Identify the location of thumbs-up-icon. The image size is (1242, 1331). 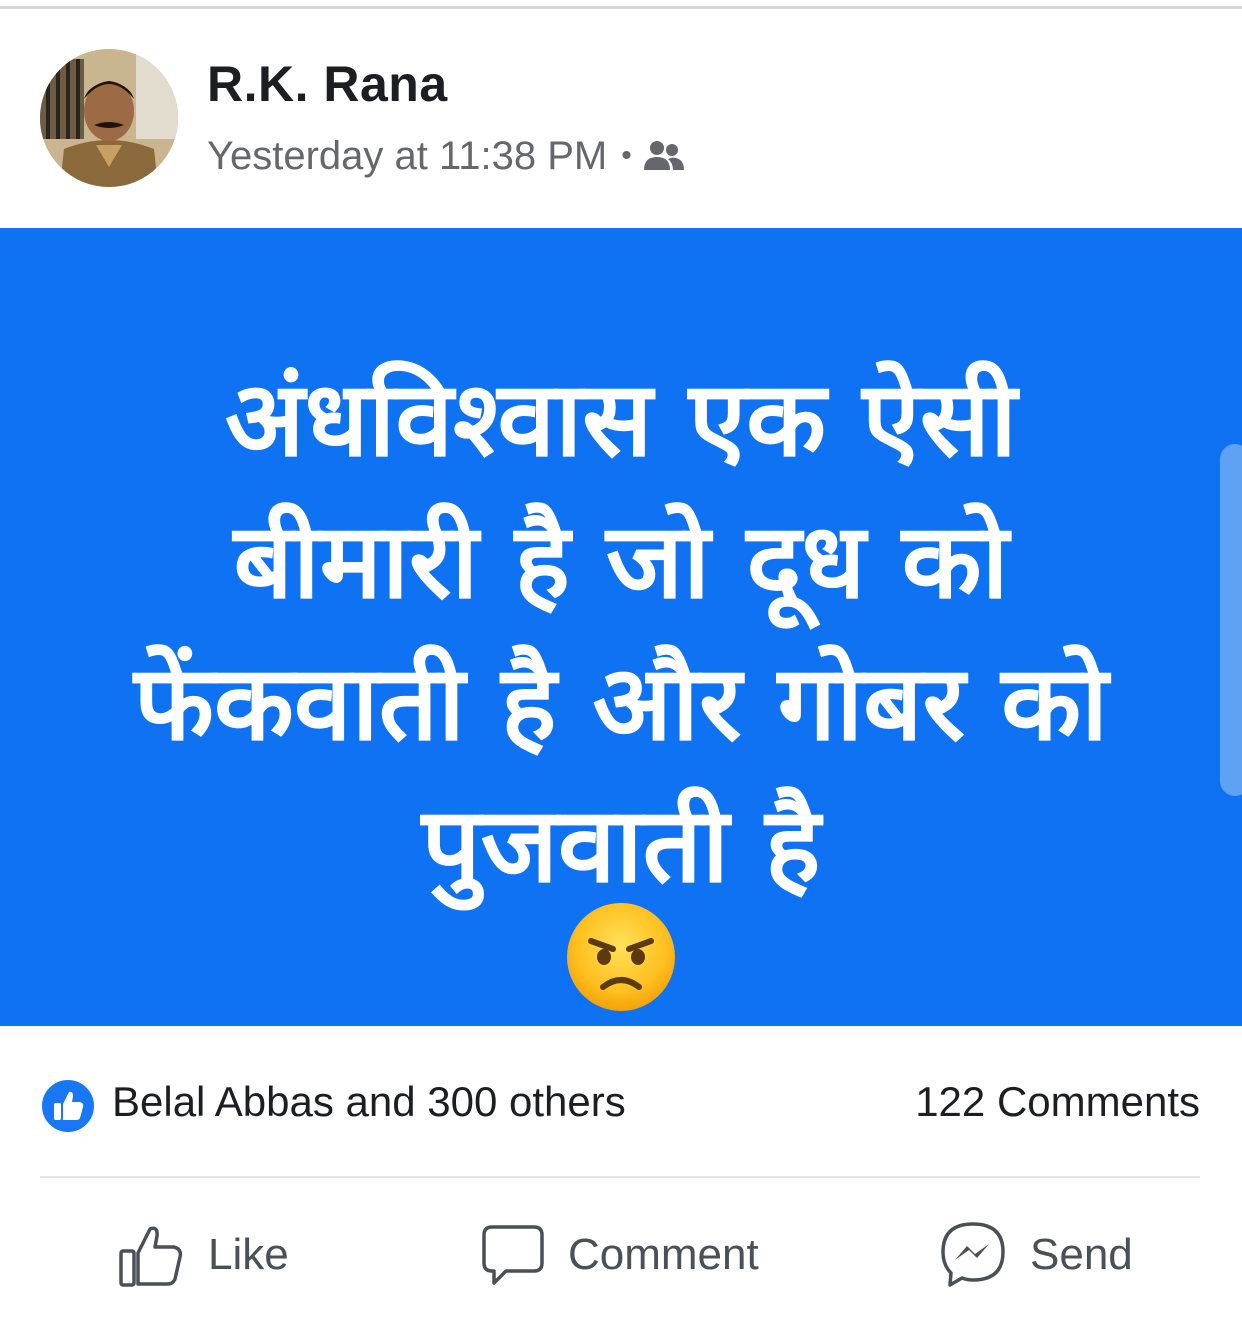
(151, 1256).